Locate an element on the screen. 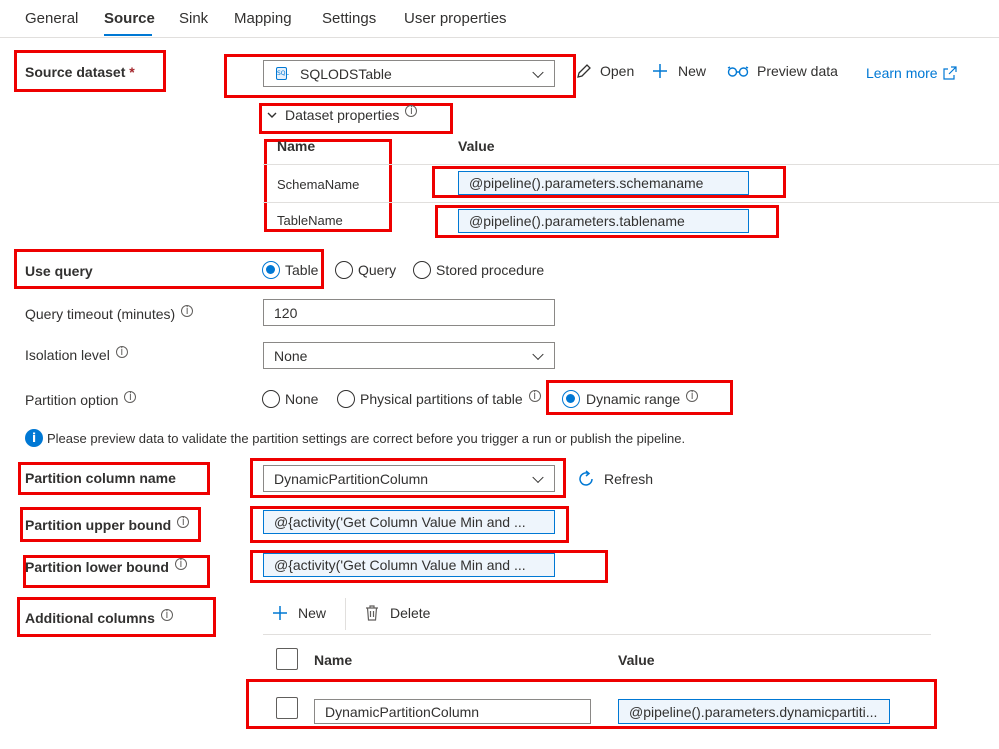 The image size is (999, 749). select-all-checkbox is located at coordinates (287, 659).